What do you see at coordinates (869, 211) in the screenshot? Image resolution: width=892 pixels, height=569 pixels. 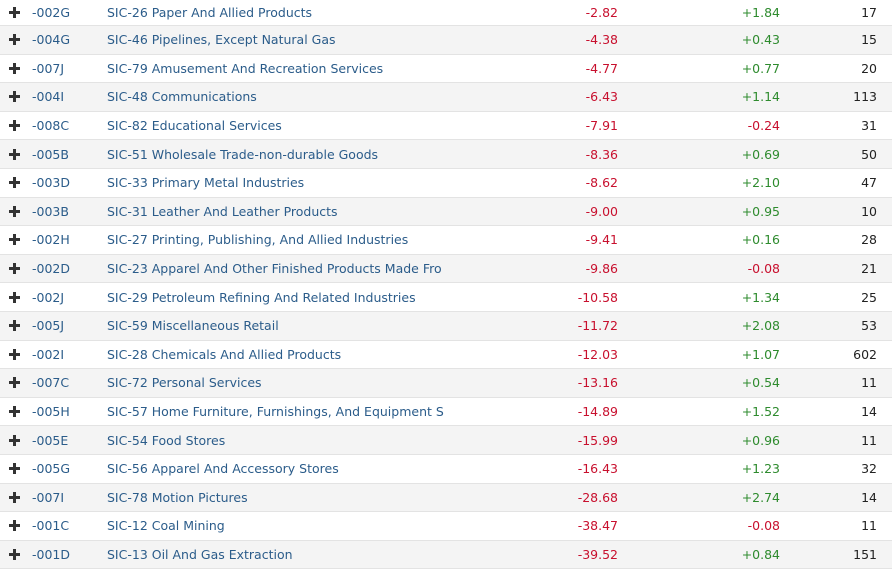 I see `company-count: 10` at bounding box center [869, 211].